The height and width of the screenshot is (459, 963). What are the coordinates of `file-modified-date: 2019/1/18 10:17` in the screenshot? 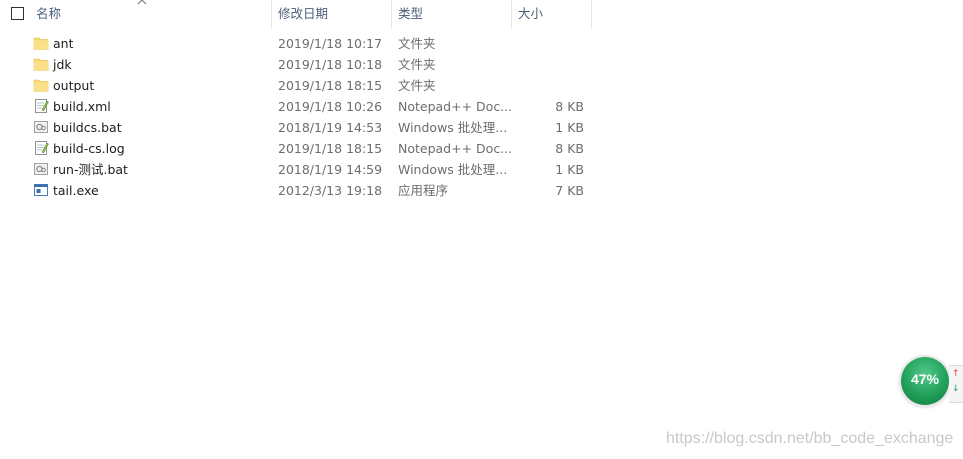 It's located at (330, 43).